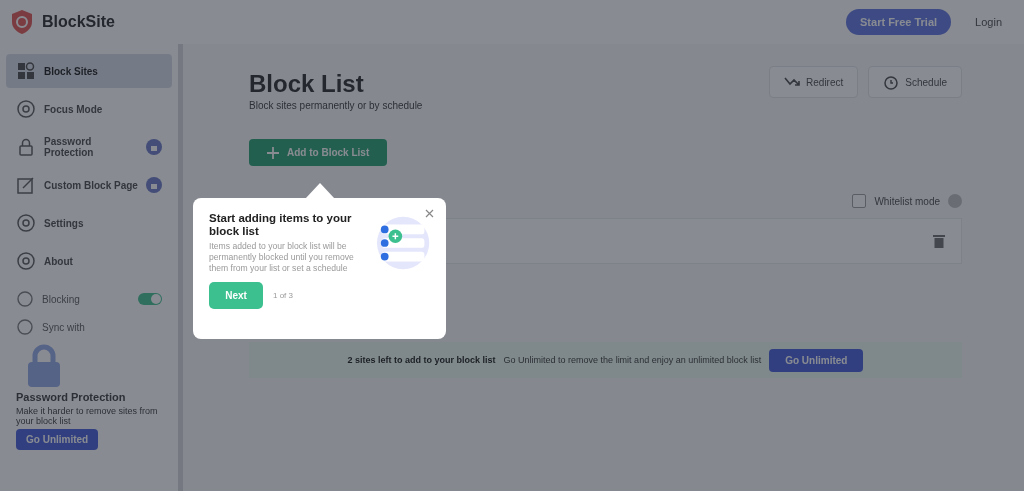 Image resolution: width=1024 pixels, height=491 pixels. Describe the element at coordinates (907, 201) in the screenshot. I see `whitelist-label: Whitelist mode` at that location.